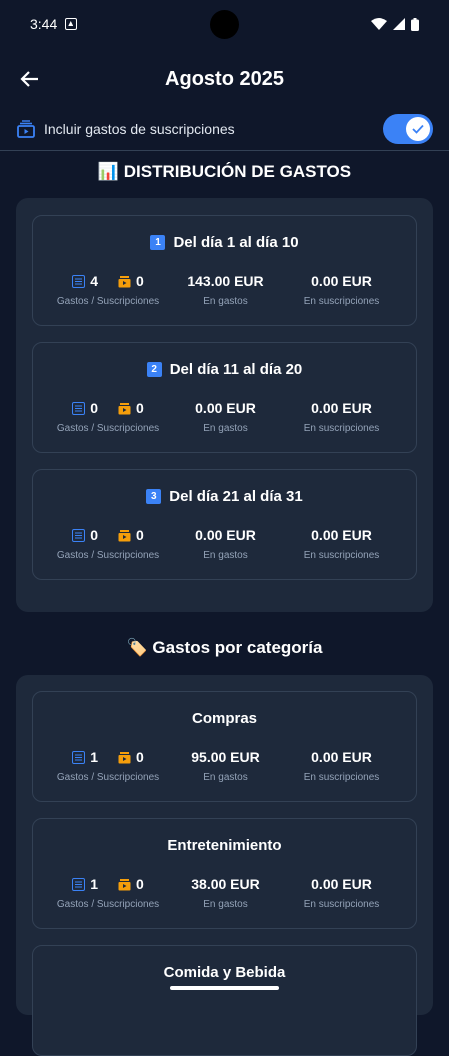 Image resolution: width=449 pixels, height=1056 pixels. I want to click on categories-heading-text: Gastos por categoría, so click(237, 647).